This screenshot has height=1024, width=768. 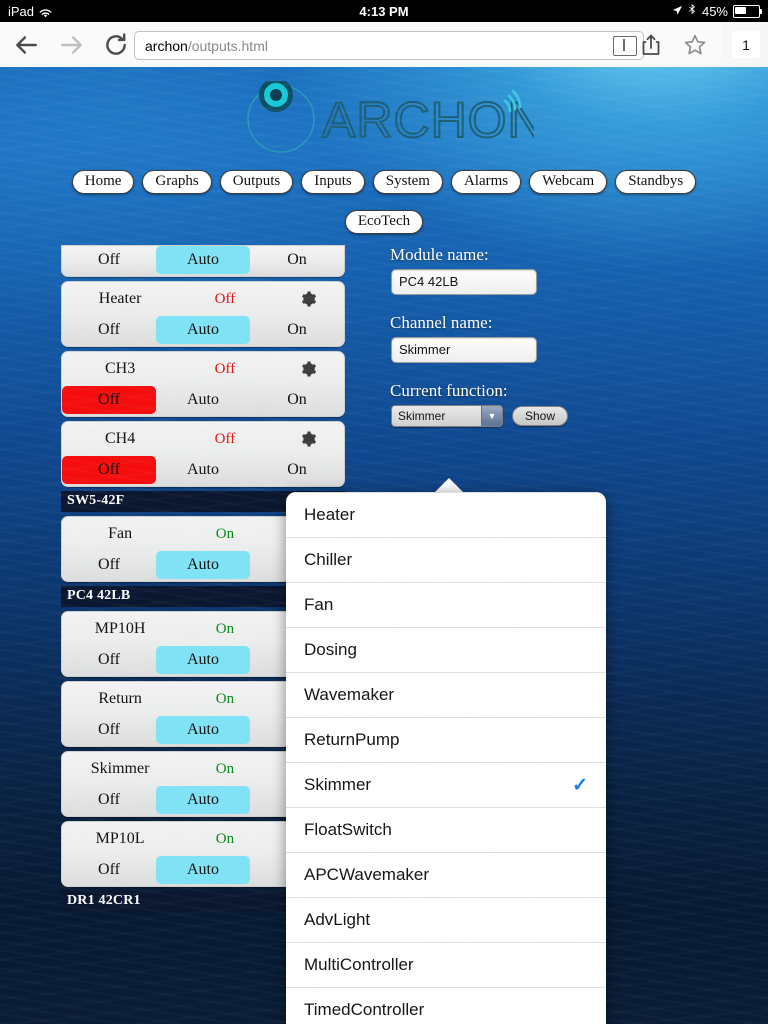 I want to click on archon-logo: ARCHON, so click(x=384, y=119).